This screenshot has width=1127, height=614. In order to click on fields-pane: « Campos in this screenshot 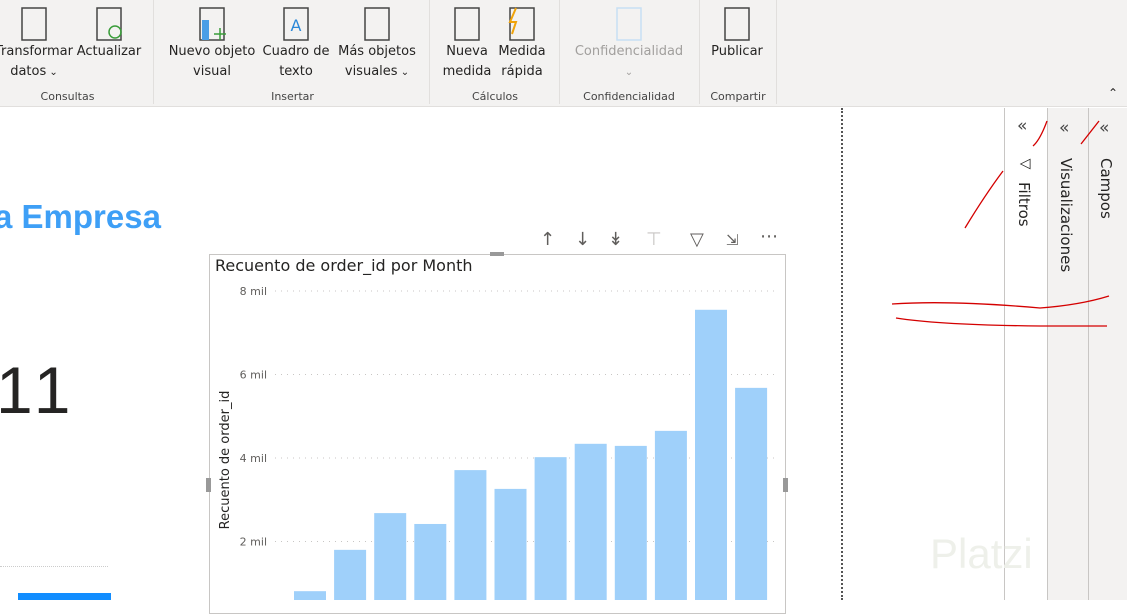, I will do `click(1107, 354)`.